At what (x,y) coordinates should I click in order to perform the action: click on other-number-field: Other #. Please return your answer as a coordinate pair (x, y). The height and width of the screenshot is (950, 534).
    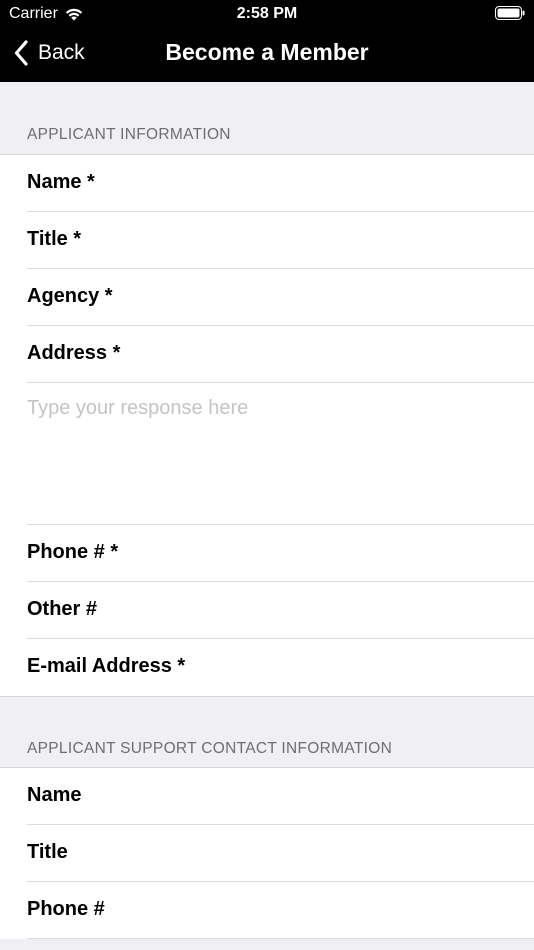
    Looking at the image, I should click on (267, 610).